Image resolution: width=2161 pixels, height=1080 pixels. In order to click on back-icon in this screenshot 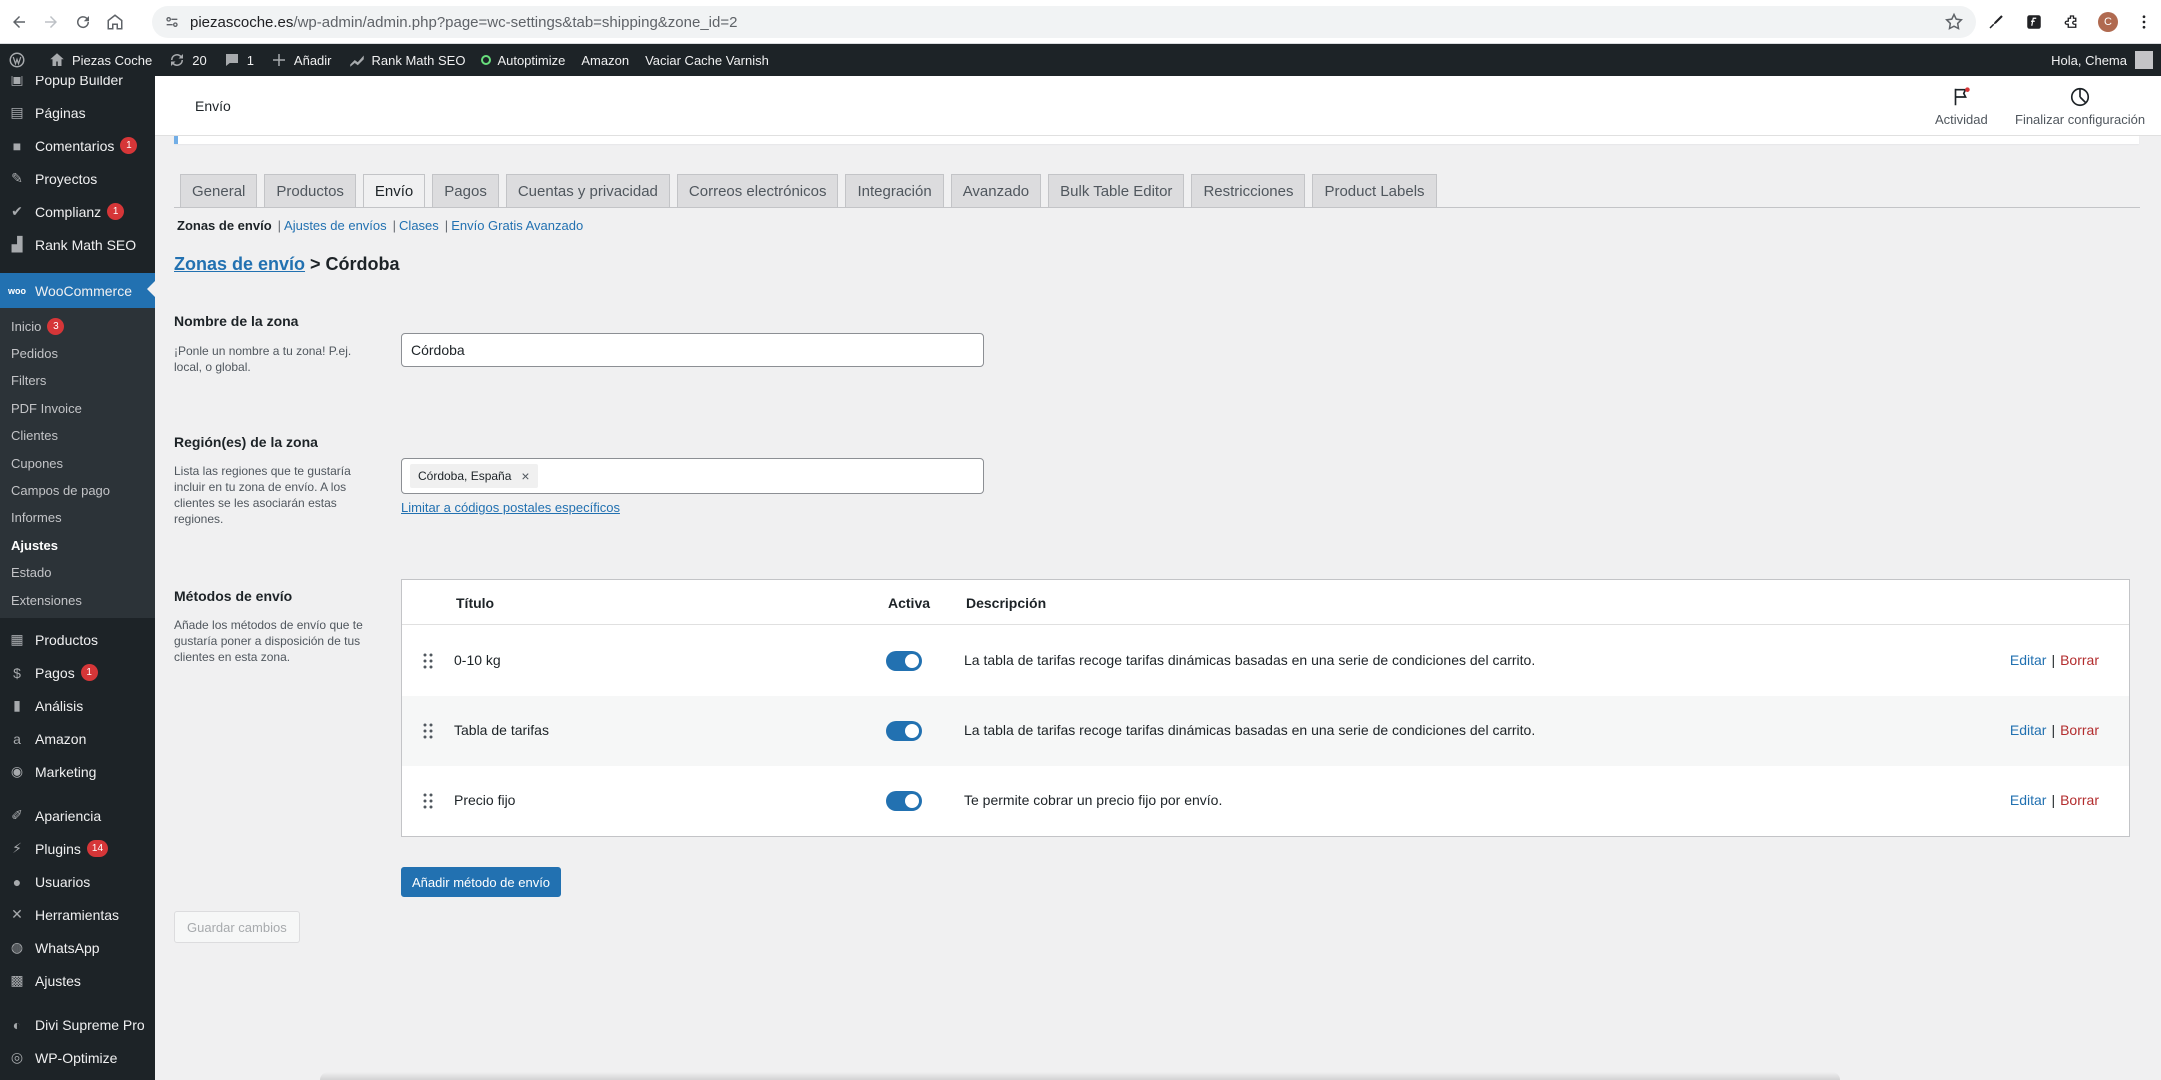, I will do `click(19, 22)`.